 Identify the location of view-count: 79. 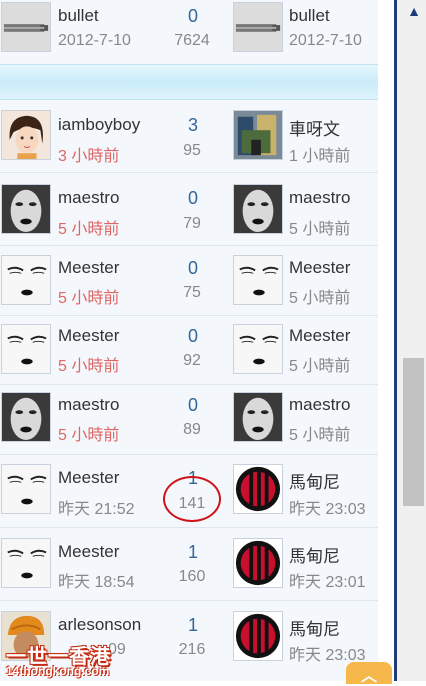
(192, 223).